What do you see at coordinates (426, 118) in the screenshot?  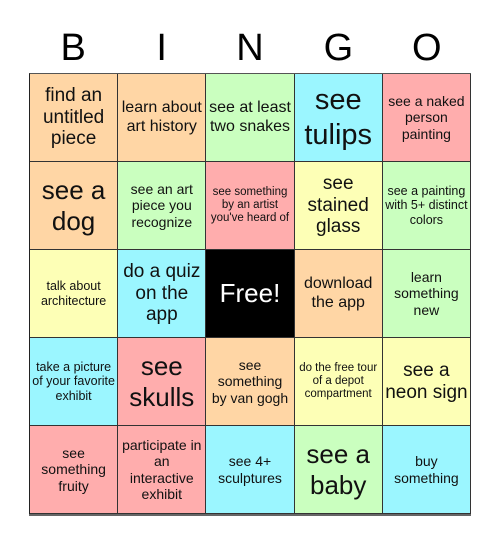 I see `bingo-cell: see a naked person painting` at bounding box center [426, 118].